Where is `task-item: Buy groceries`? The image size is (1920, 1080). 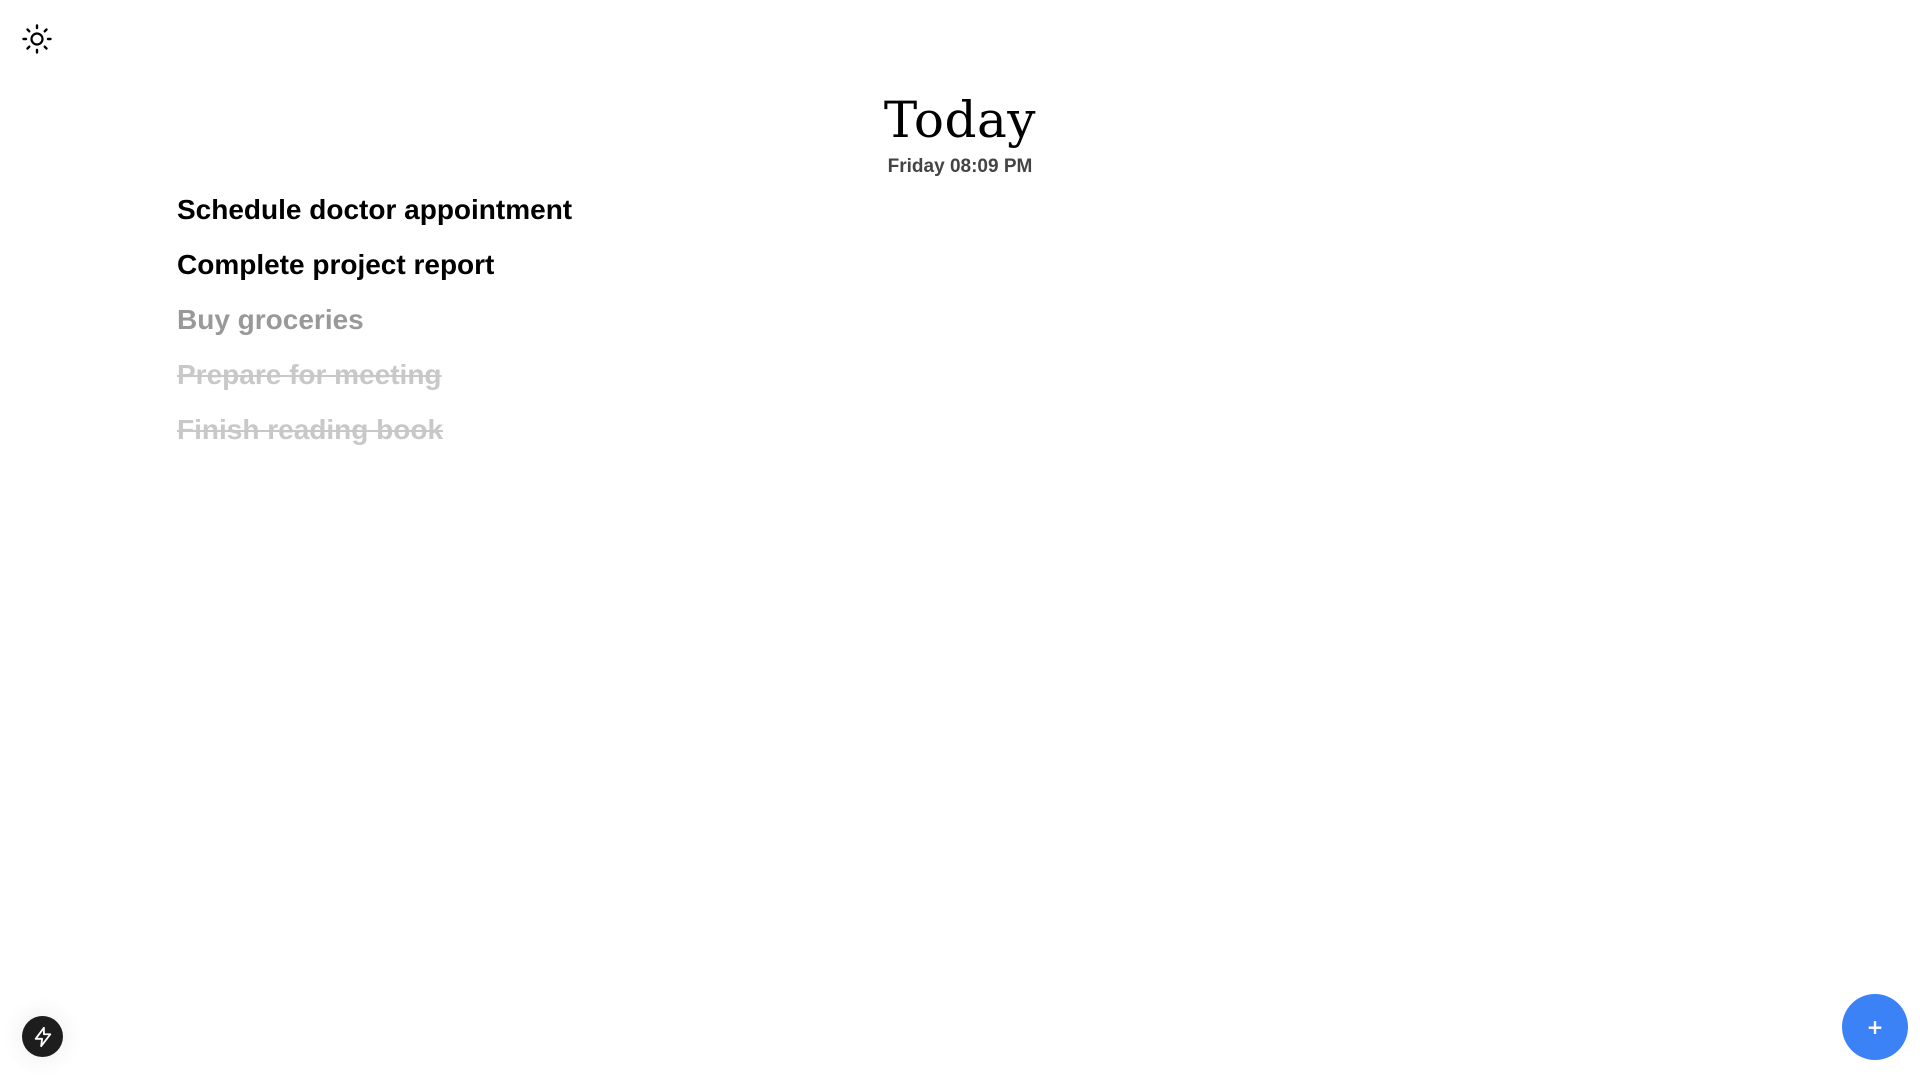
task-item: Buy groceries is located at coordinates (374, 320).